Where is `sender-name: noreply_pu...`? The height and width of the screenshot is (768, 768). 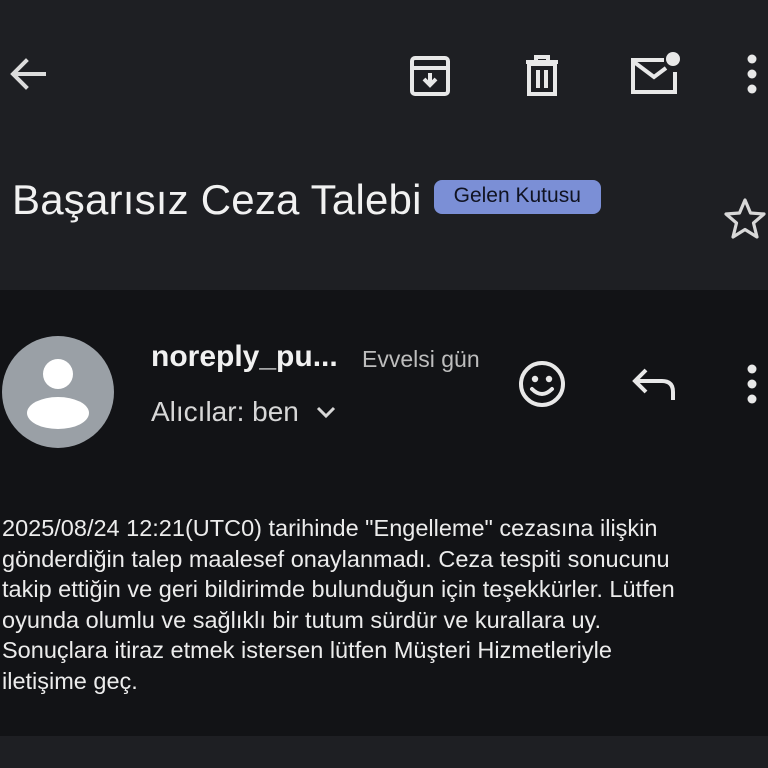 sender-name: noreply_pu... is located at coordinates (244, 357).